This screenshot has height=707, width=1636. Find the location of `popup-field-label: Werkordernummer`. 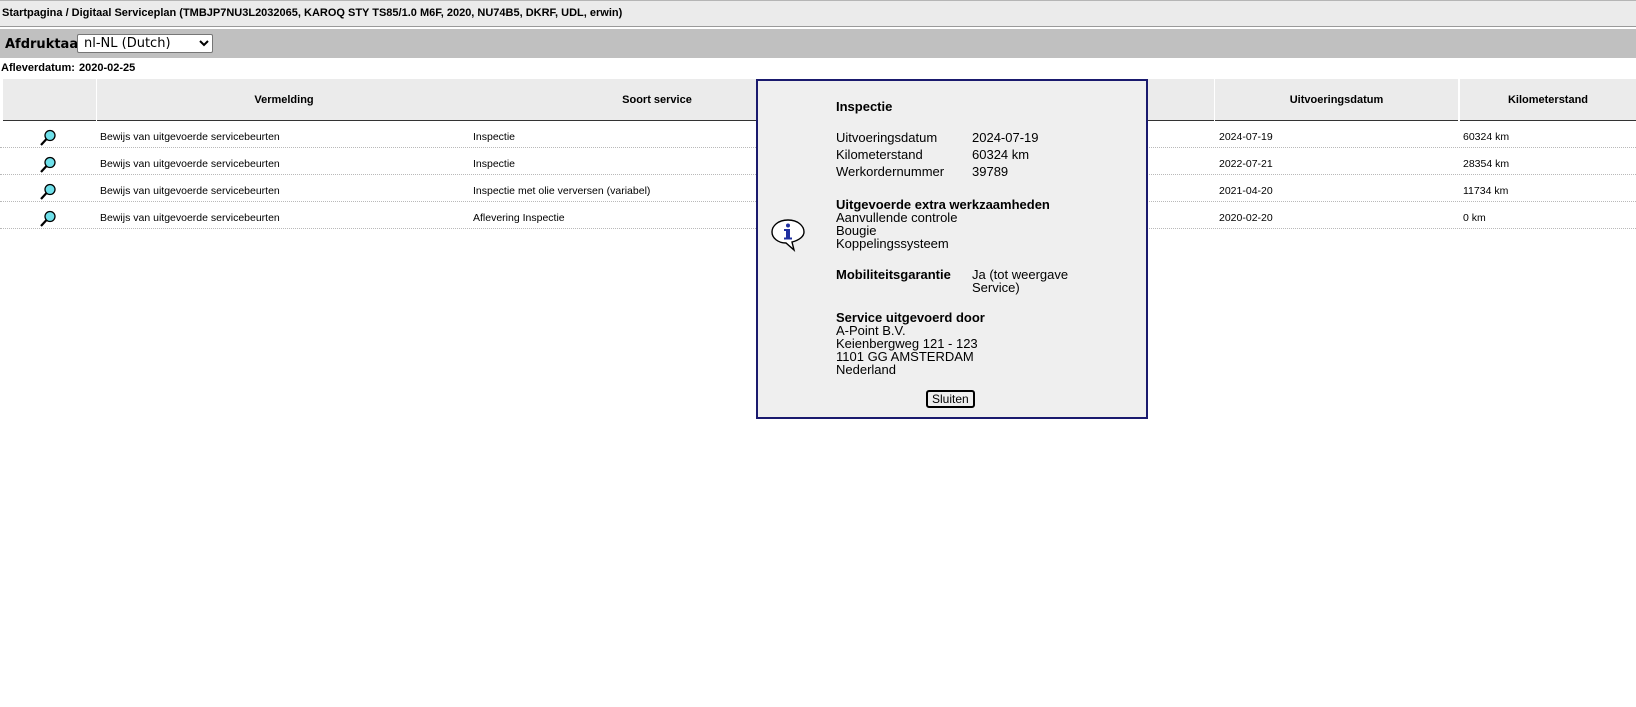

popup-field-label: Werkordernummer is located at coordinates (890, 171).